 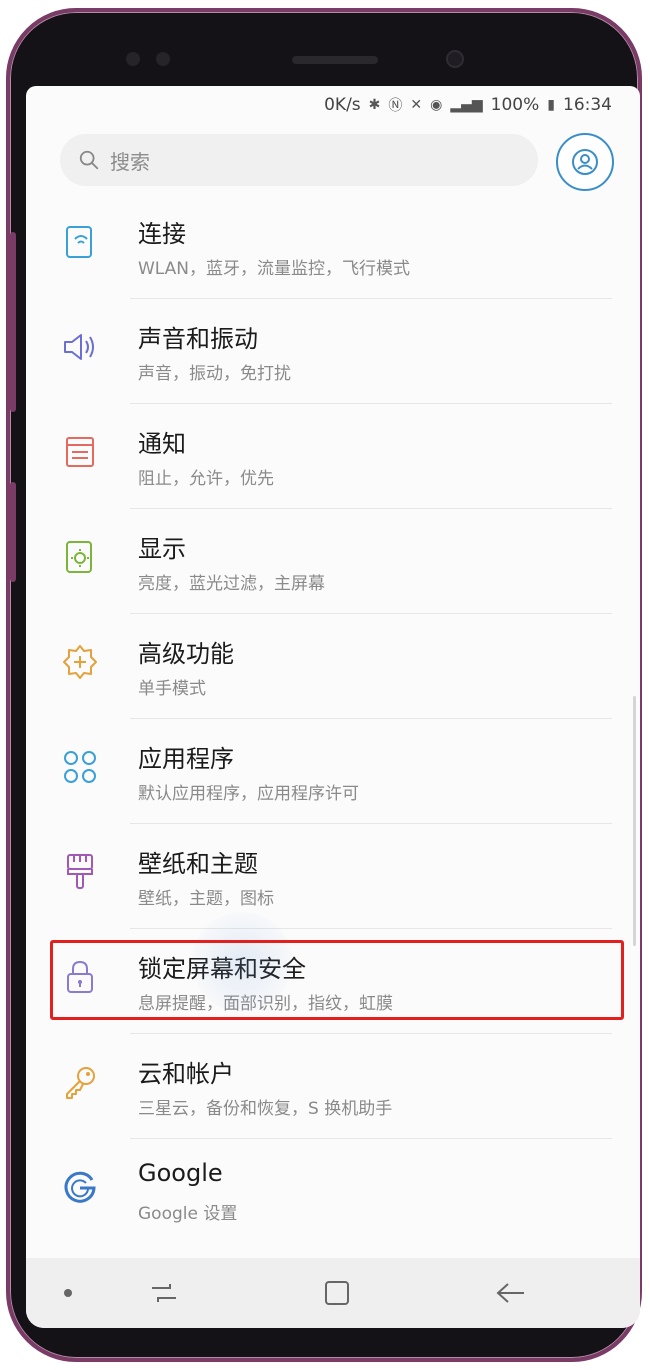 I want to click on recent-apps-icon, so click(x=164, y=1293).